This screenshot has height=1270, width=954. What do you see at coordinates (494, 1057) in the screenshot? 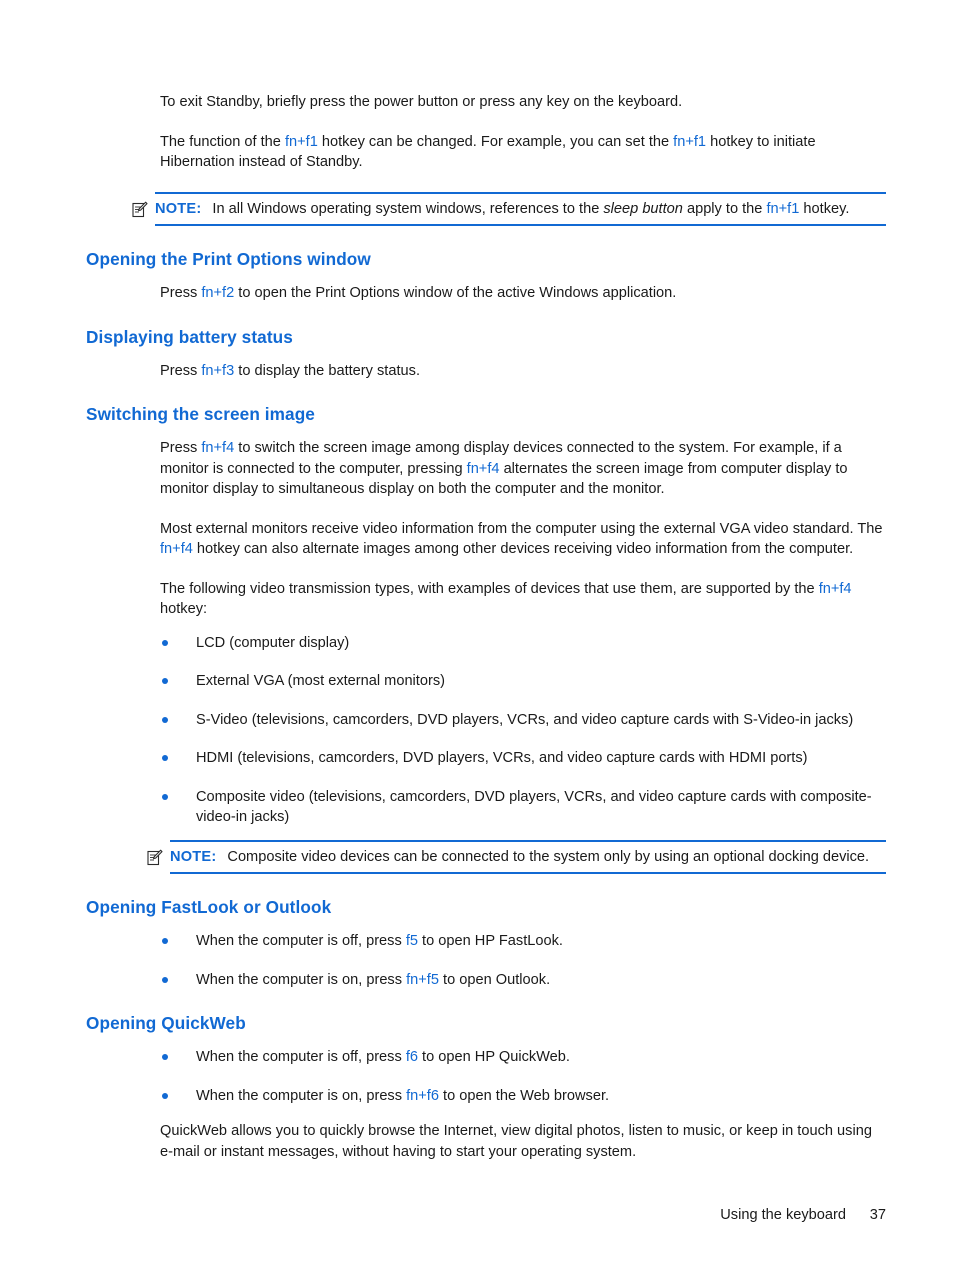
I see `quickweb-b1-text-2: to open HP QuickWeb.` at bounding box center [494, 1057].